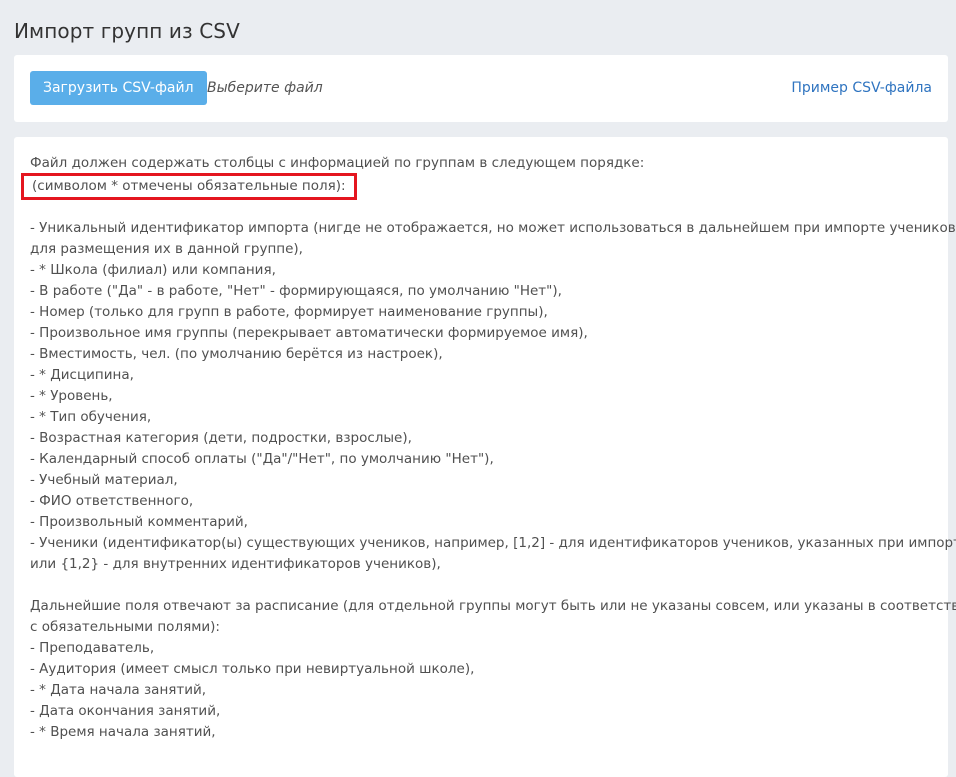  What do you see at coordinates (112, 501) in the screenshot?
I see `field-item: - ФИО ответственного,` at bounding box center [112, 501].